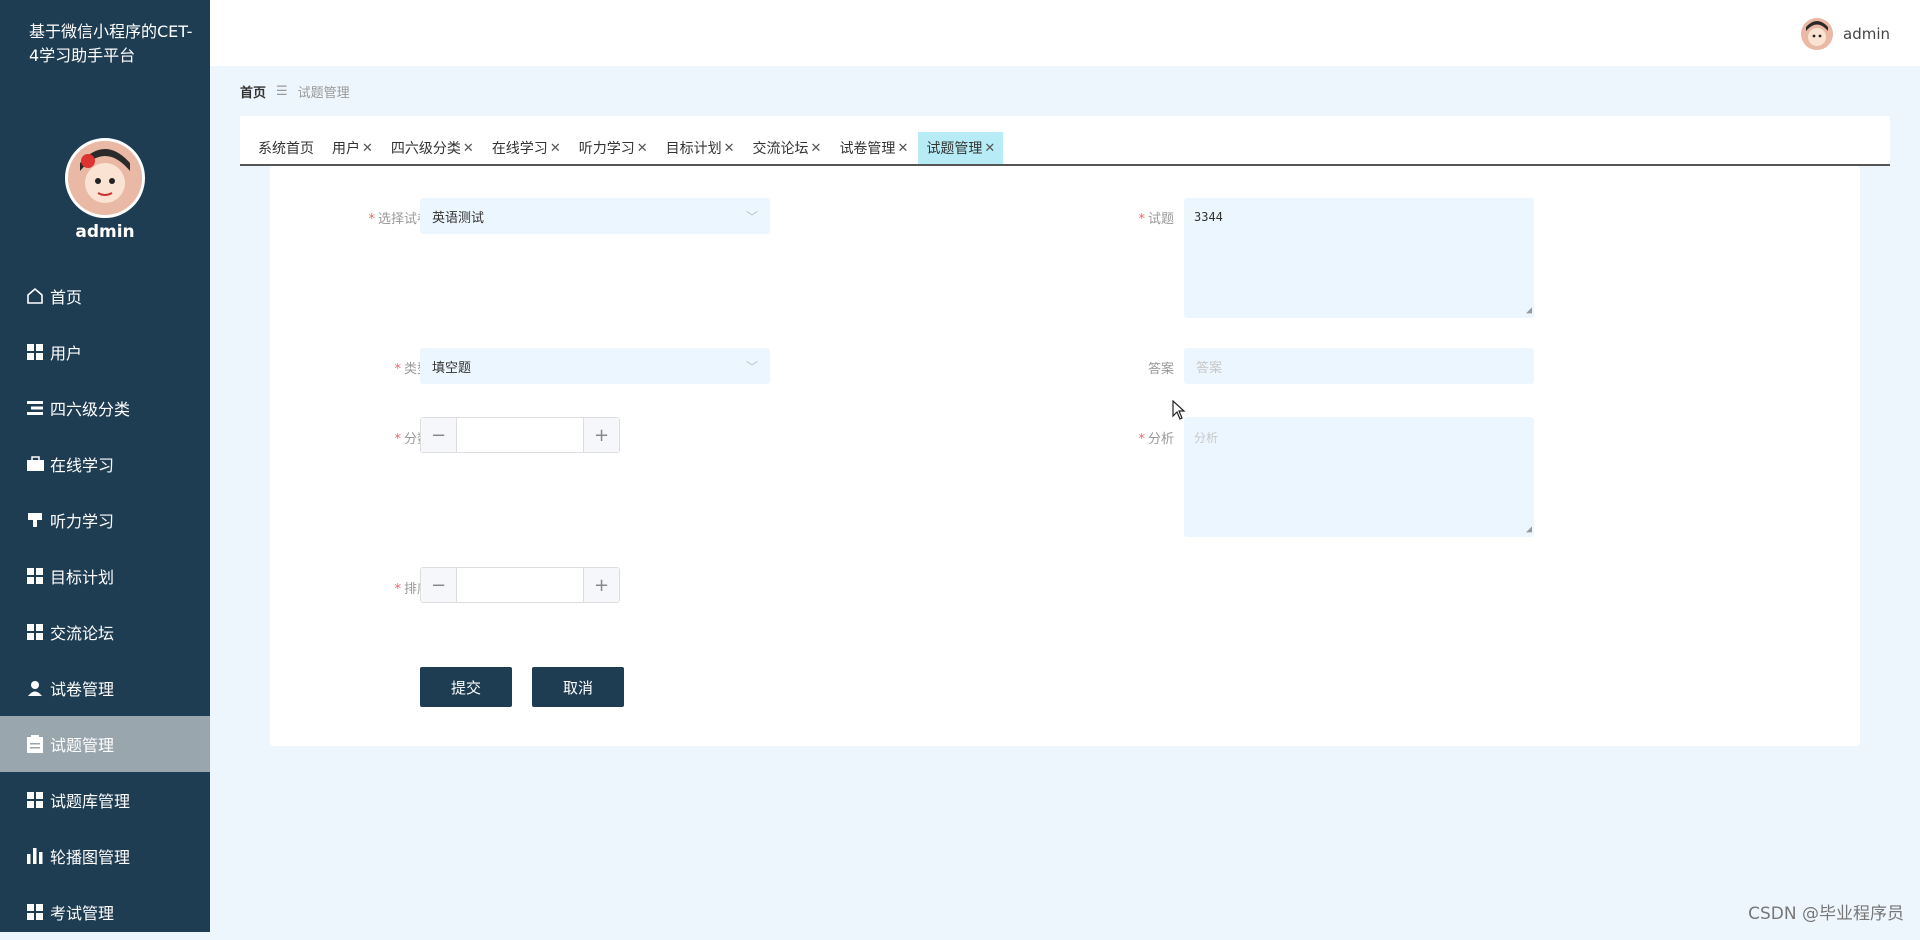 The height and width of the screenshot is (940, 1920). I want to click on tab-users: 用户✕, so click(352, 148).